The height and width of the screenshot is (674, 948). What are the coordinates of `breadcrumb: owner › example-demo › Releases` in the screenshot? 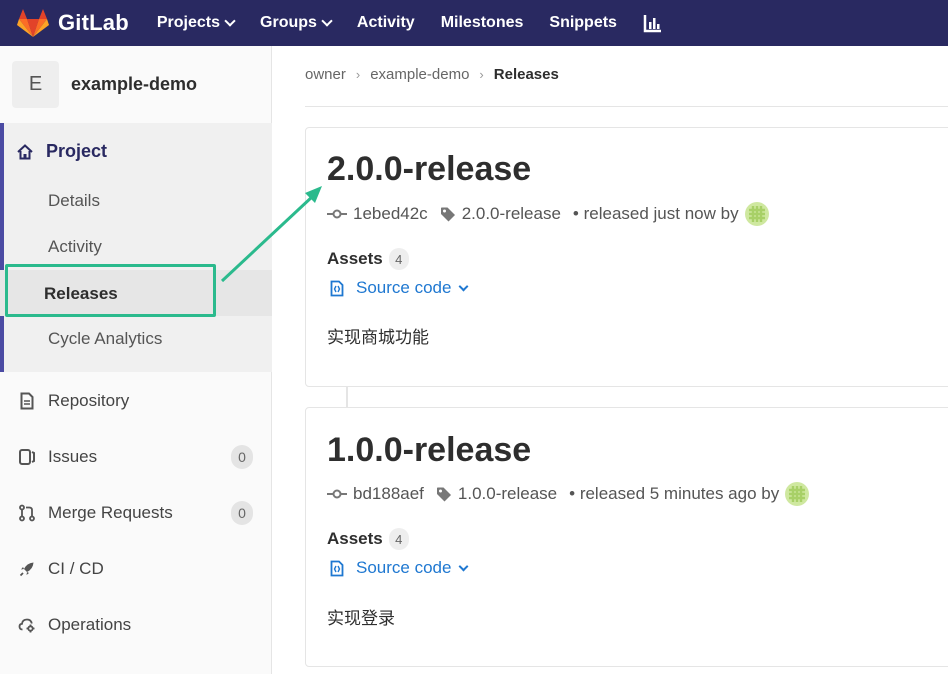 It's located at (432, 74).